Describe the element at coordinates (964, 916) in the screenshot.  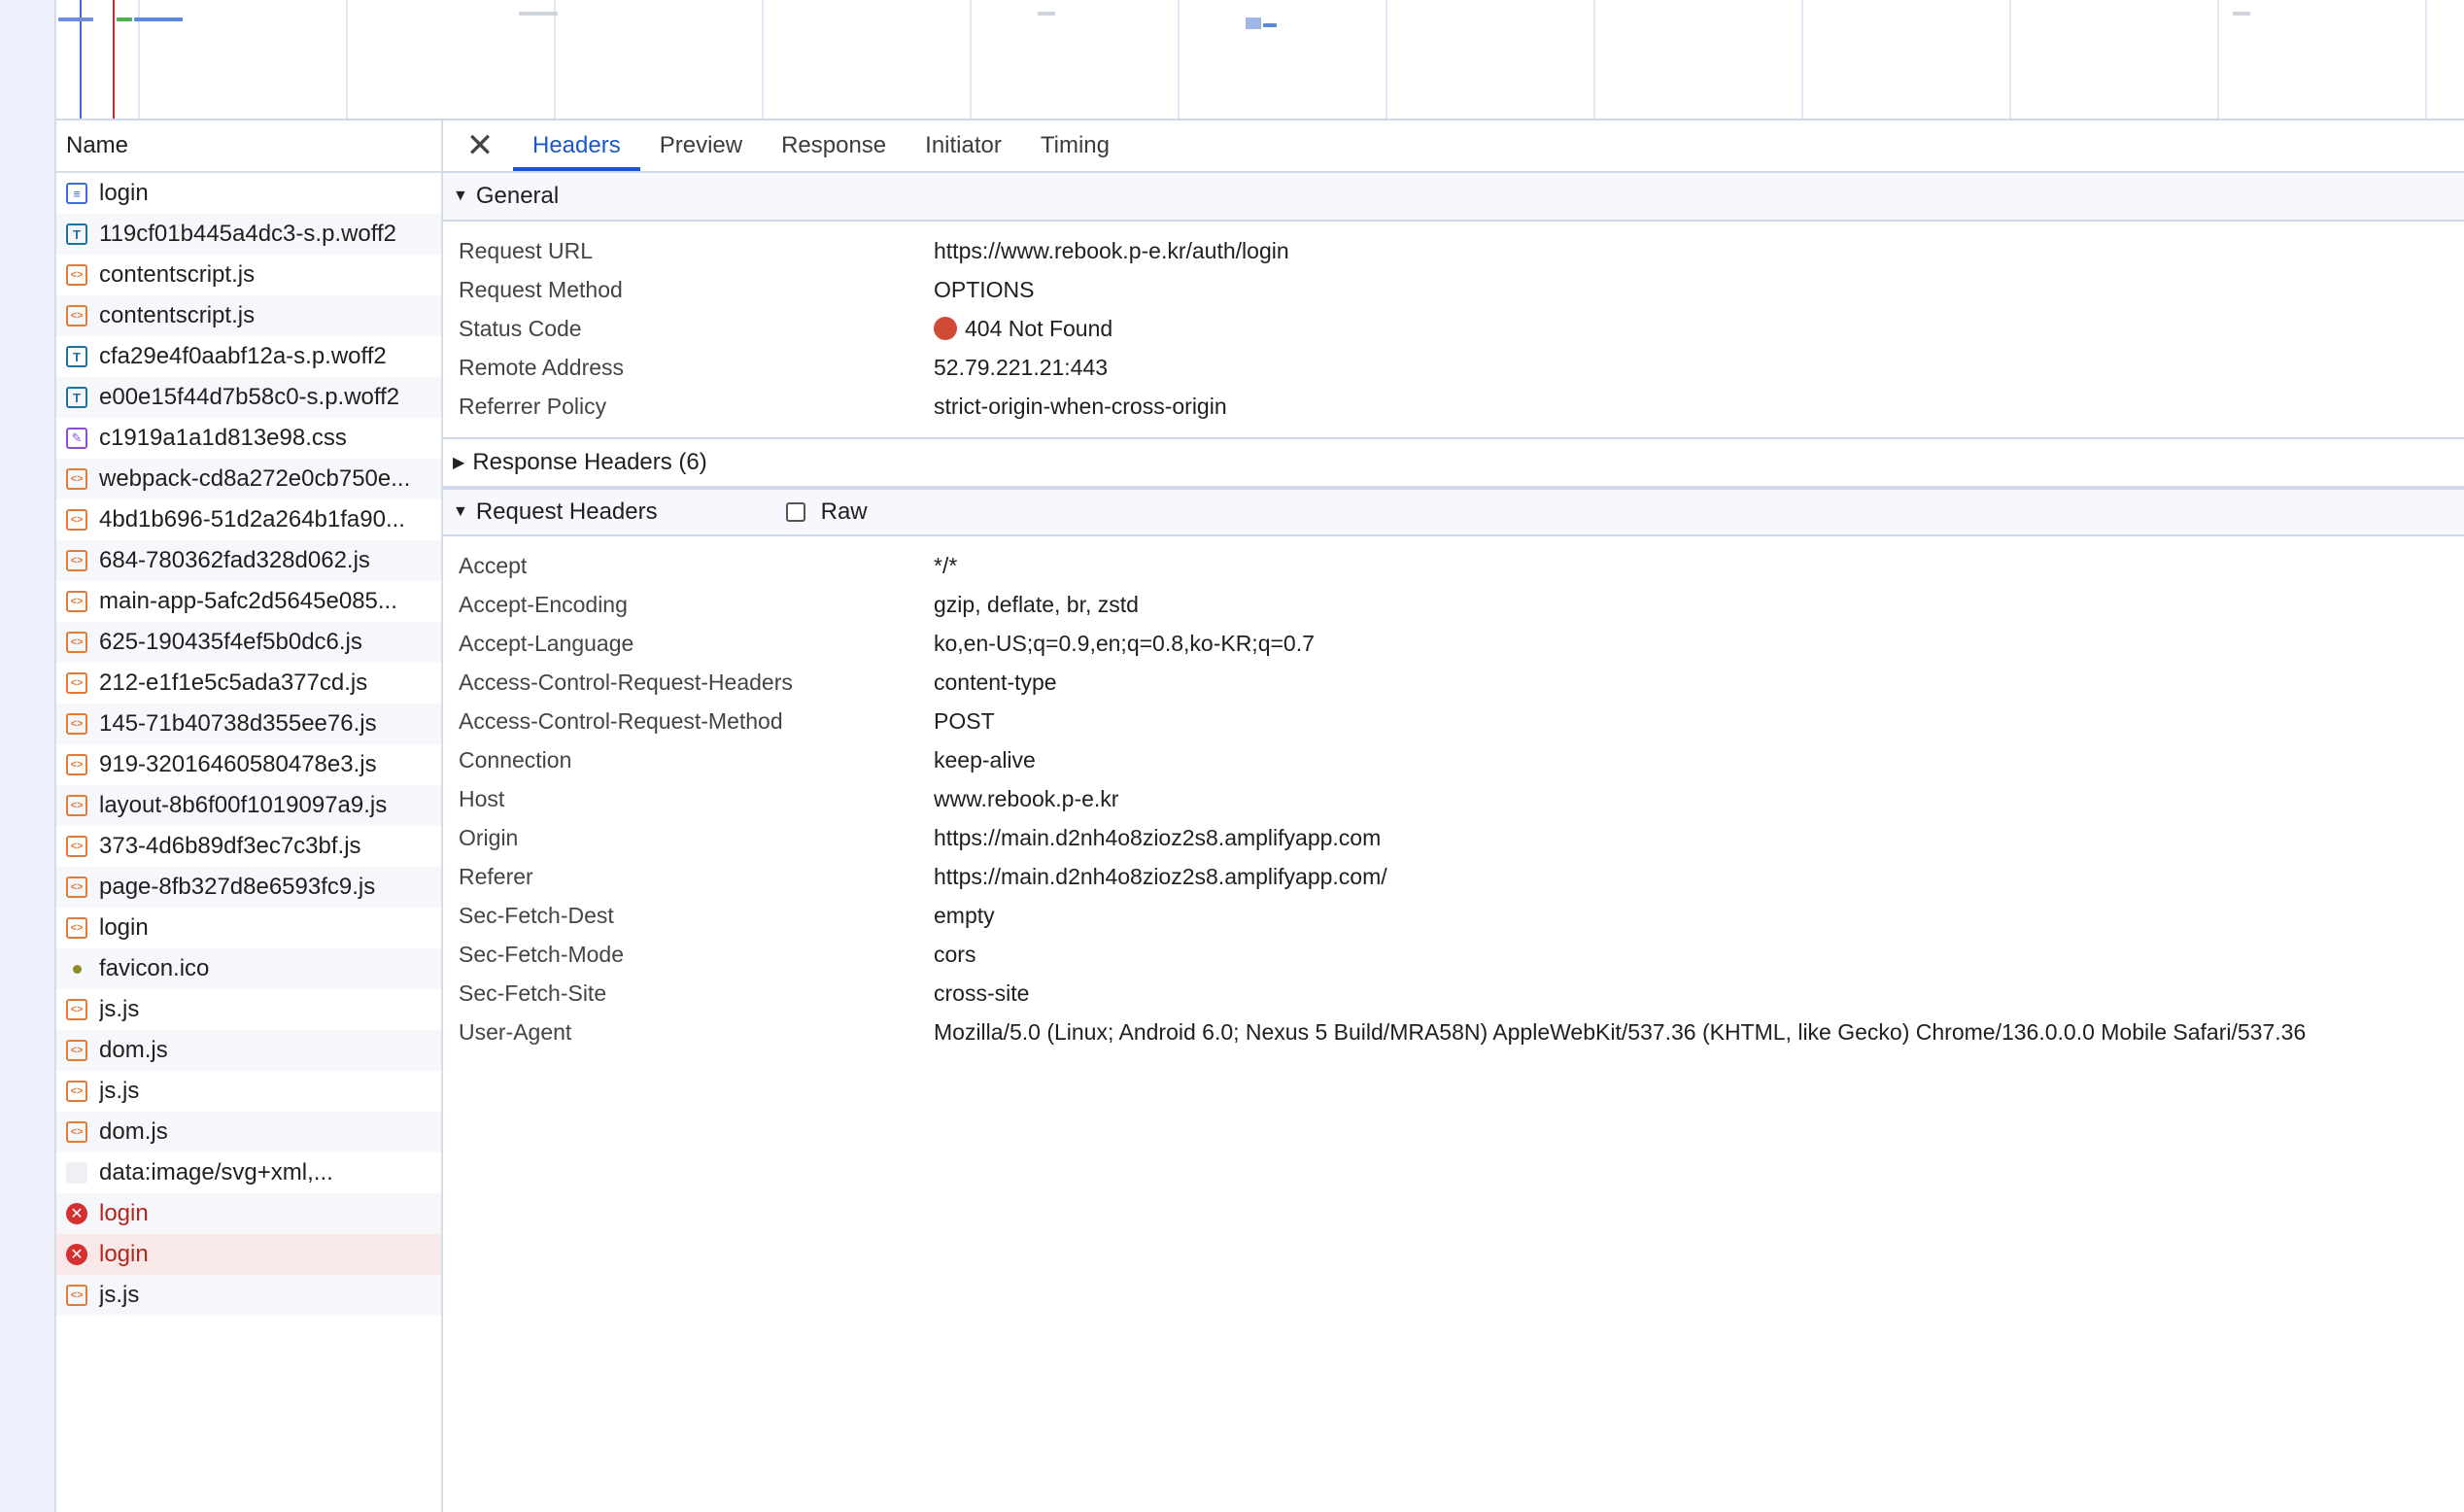
I see `header-value: empty` at that location.